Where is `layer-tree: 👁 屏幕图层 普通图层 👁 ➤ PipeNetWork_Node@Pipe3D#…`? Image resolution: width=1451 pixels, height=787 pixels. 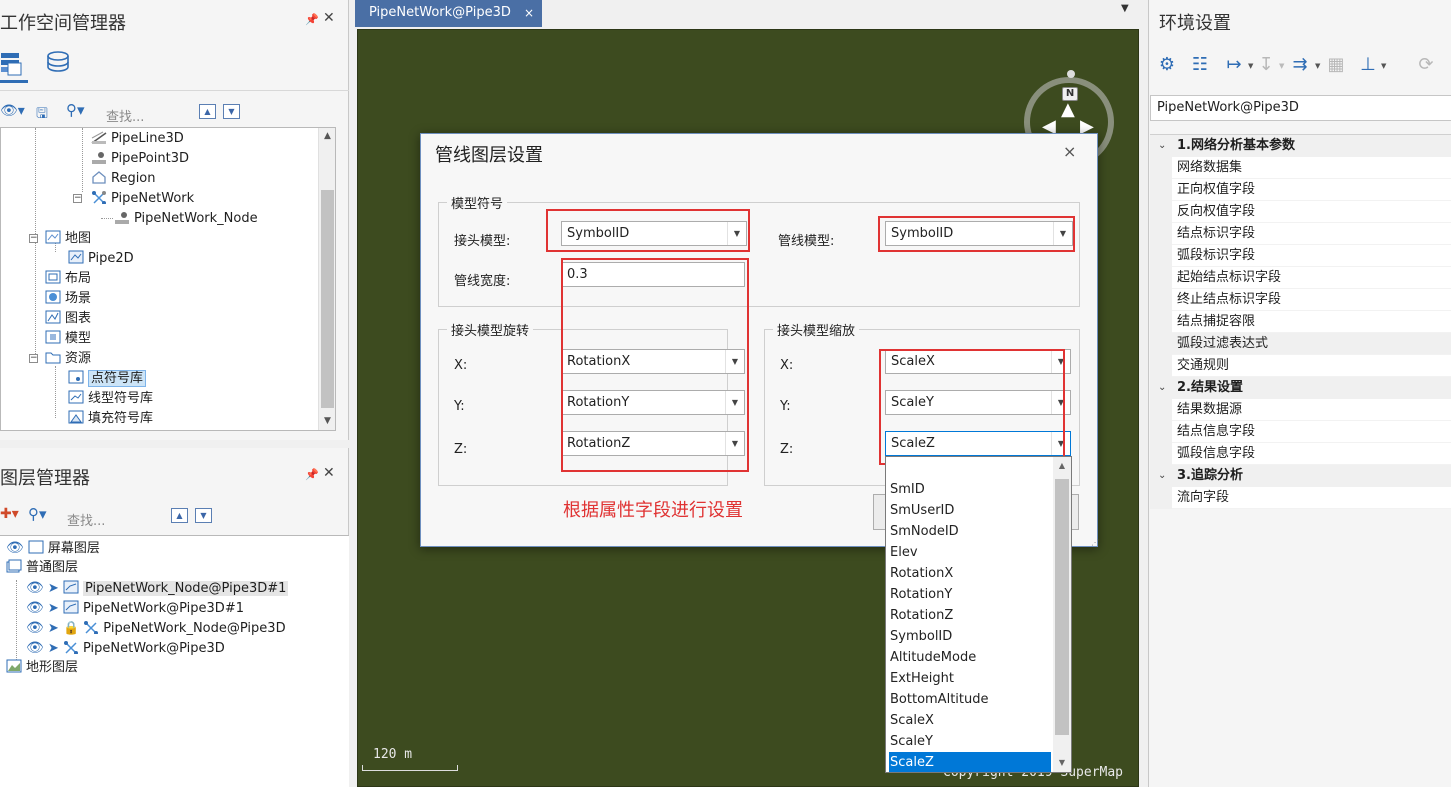 layer-tree: 👁 屏幕图层 普通图层 👁 ➤ PipeNetWork_Node@Pipe3D#… is located at coordinates (174, 661).